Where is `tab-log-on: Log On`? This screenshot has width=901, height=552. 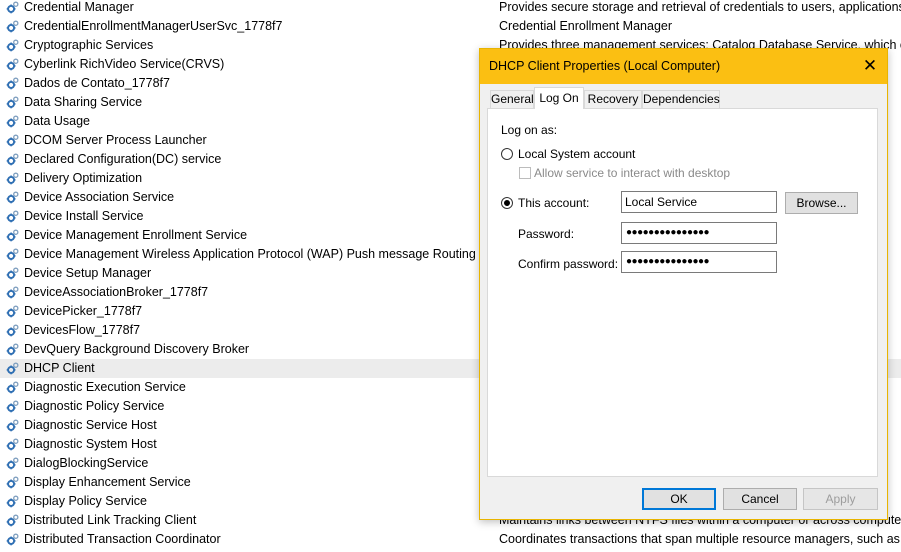
tab-log-on: Log On is located at coordinates (559, 98).